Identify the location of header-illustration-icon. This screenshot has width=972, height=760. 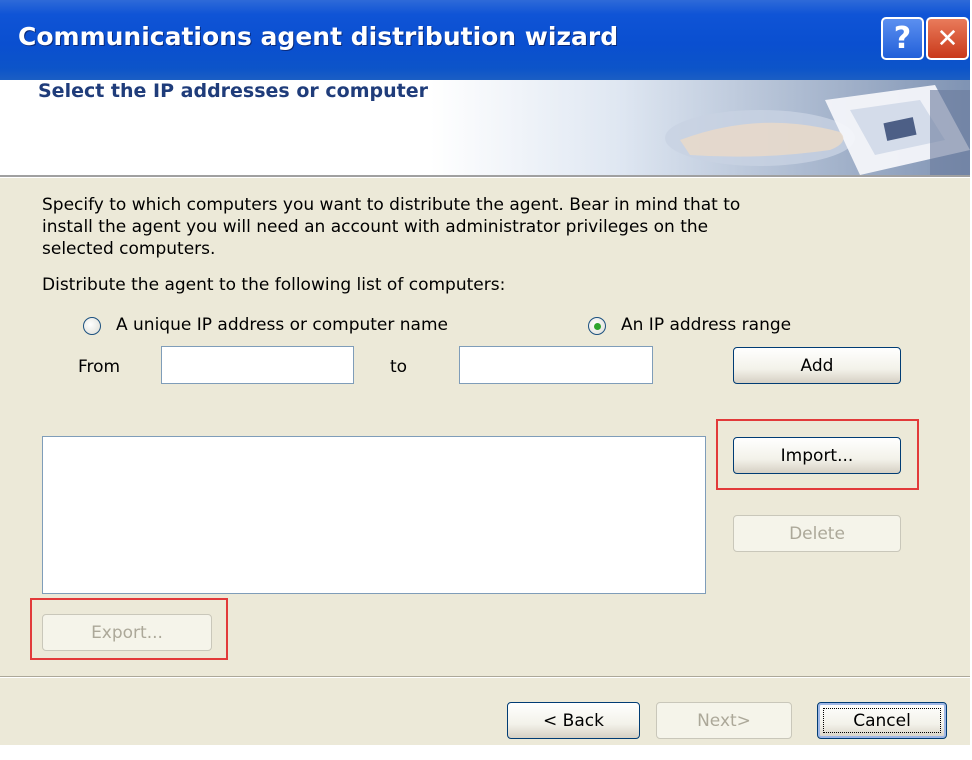
(700, 127).